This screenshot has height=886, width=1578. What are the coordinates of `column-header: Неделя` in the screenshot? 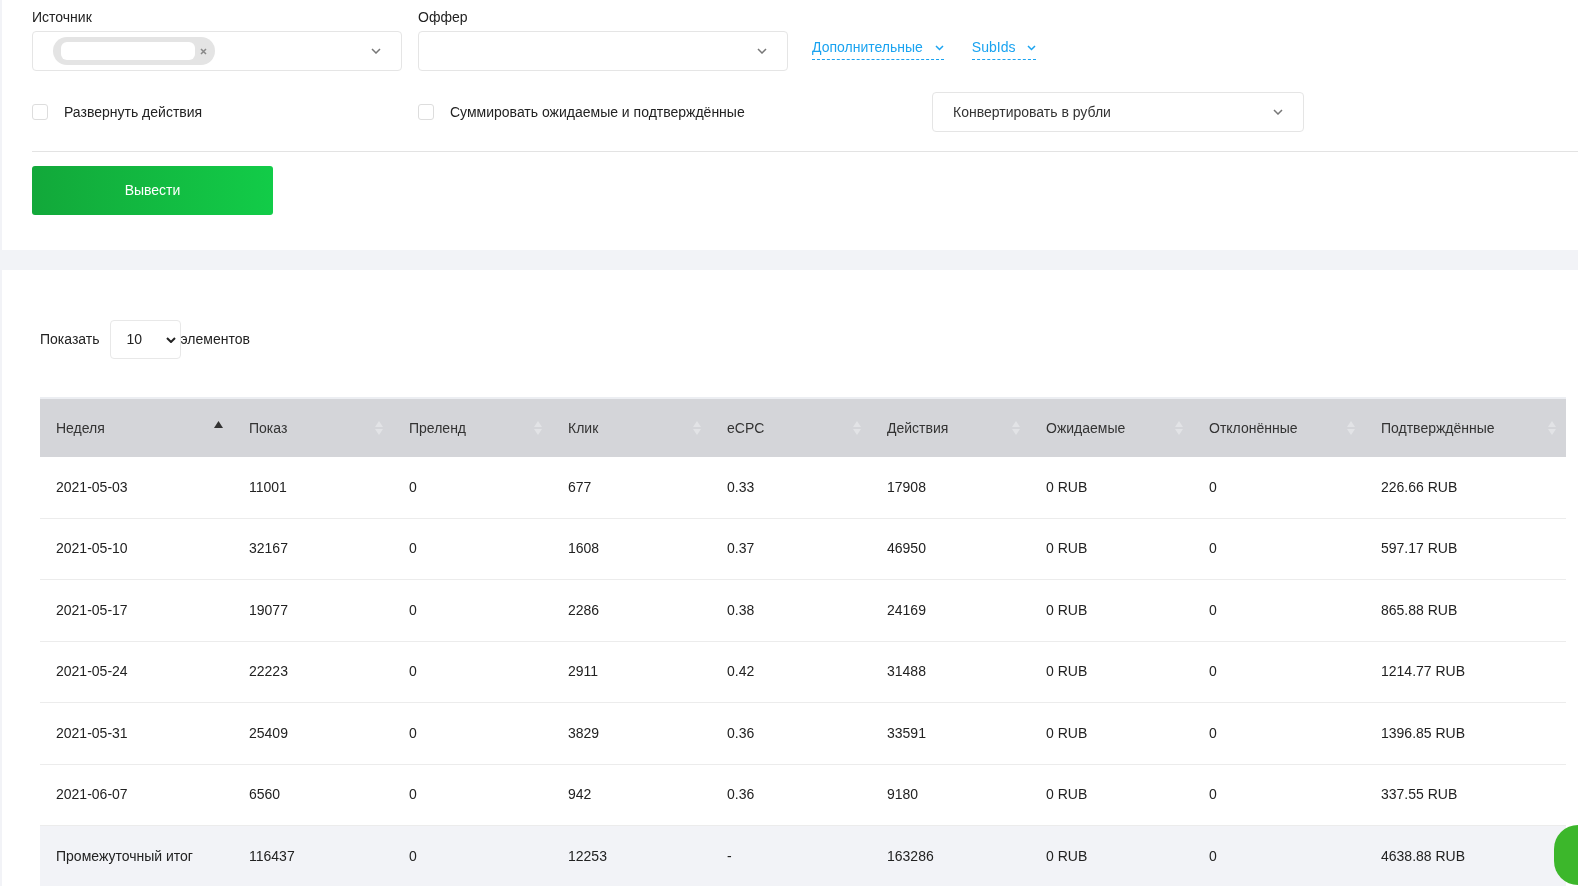 It's located at (136, 428).